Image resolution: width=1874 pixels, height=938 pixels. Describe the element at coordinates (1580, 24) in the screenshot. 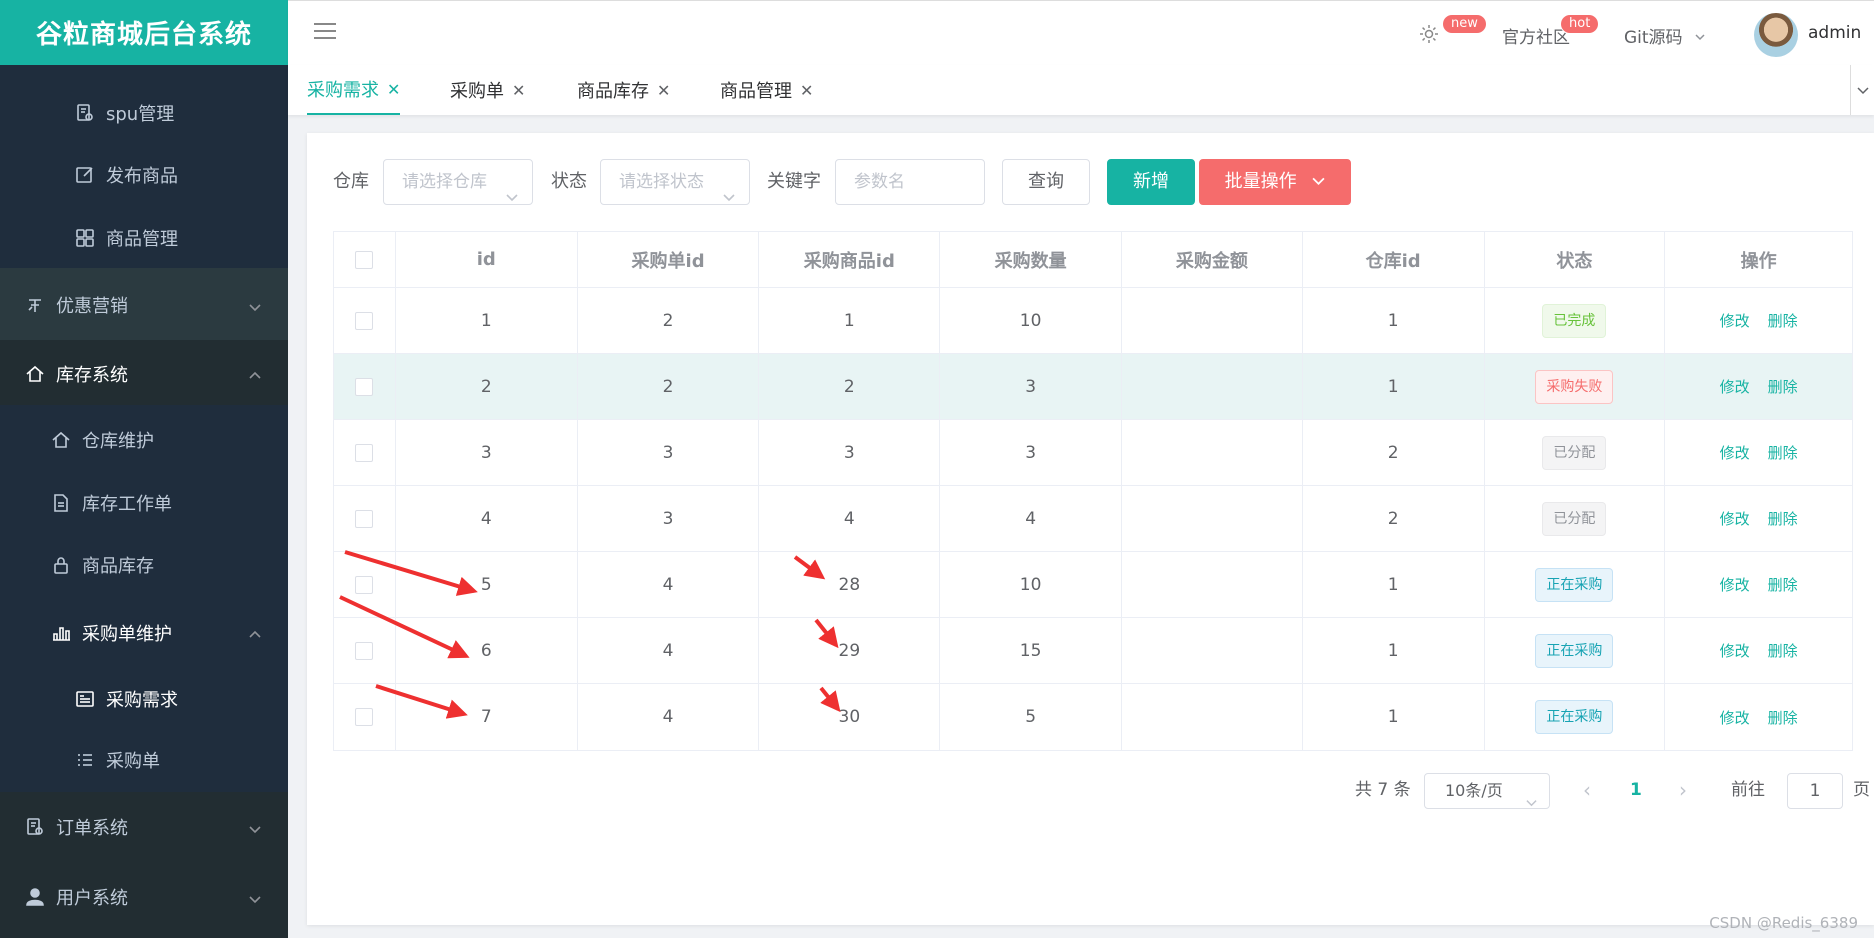

I see `hot-badge: hot` at that location.